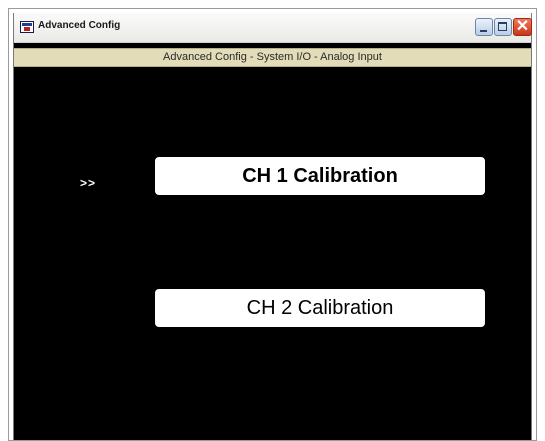 The image size is (545, 441). I want to click on window-title: Advanced Config, so click(79, 25).